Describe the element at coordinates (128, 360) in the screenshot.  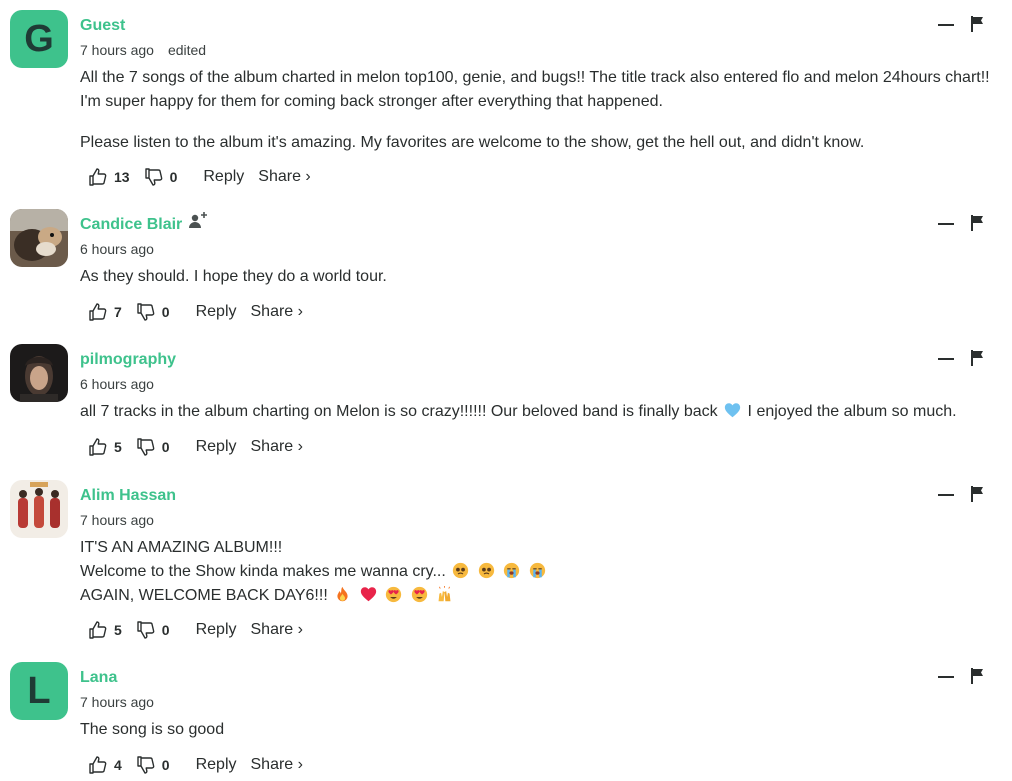
I see `username: pilmography` at that location.